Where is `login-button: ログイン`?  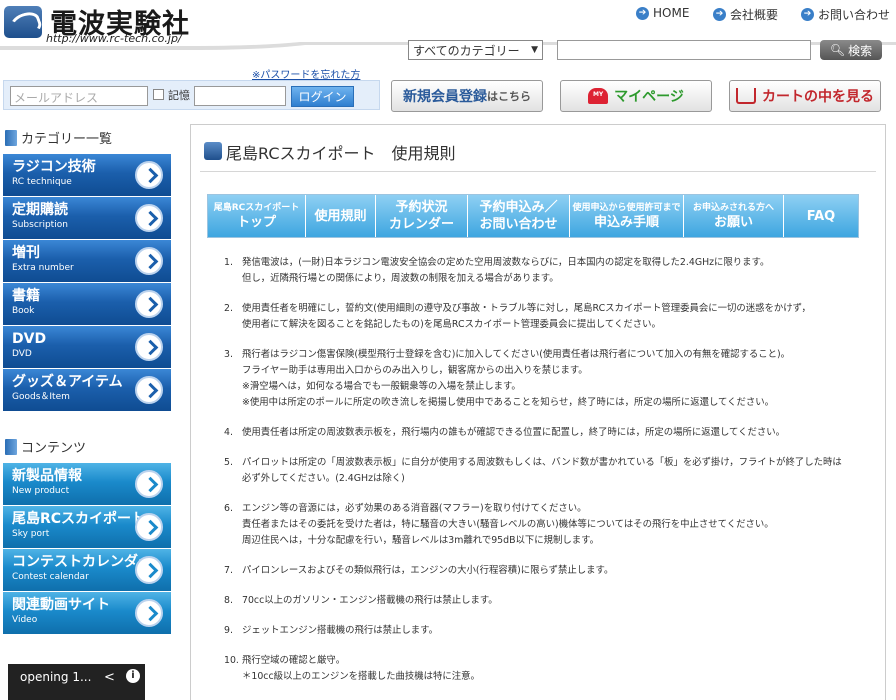
login-button: ログイン is located at coordinates (322, 96).